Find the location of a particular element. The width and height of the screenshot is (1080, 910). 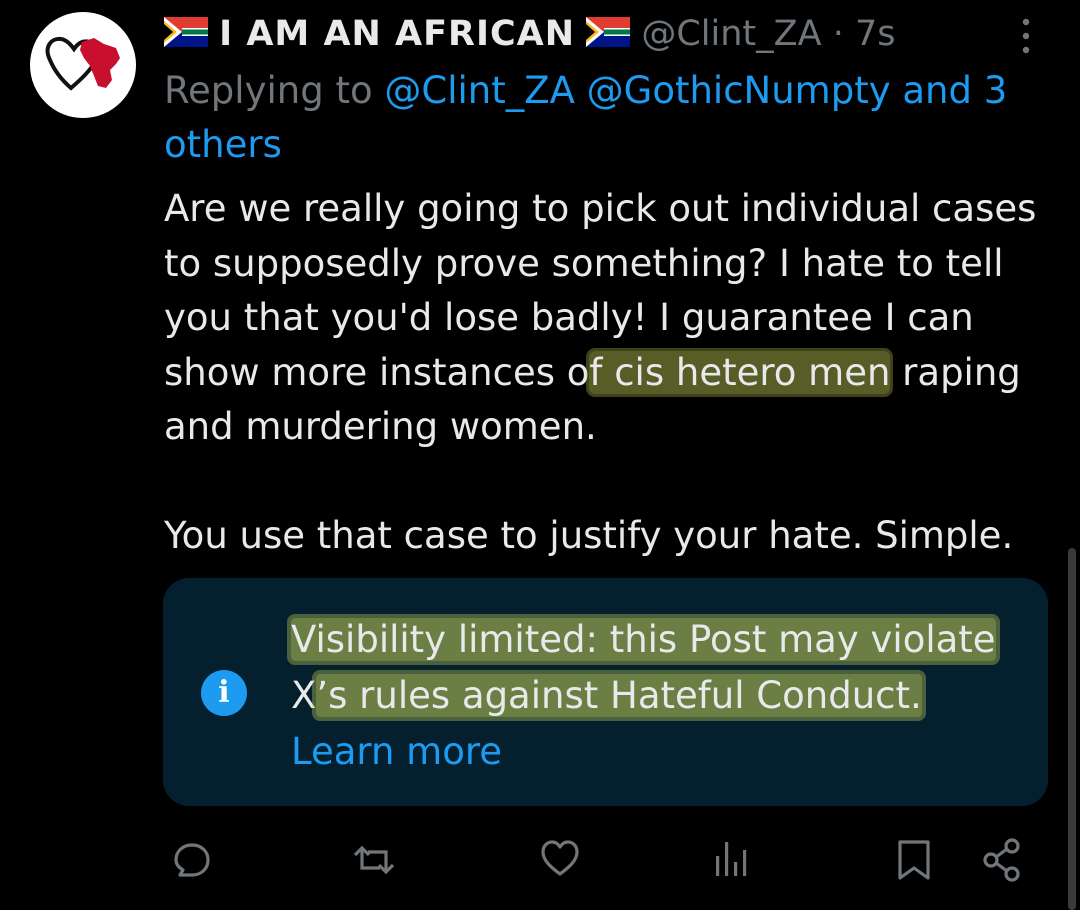

share-icon is located at coordinates (1002, 860).